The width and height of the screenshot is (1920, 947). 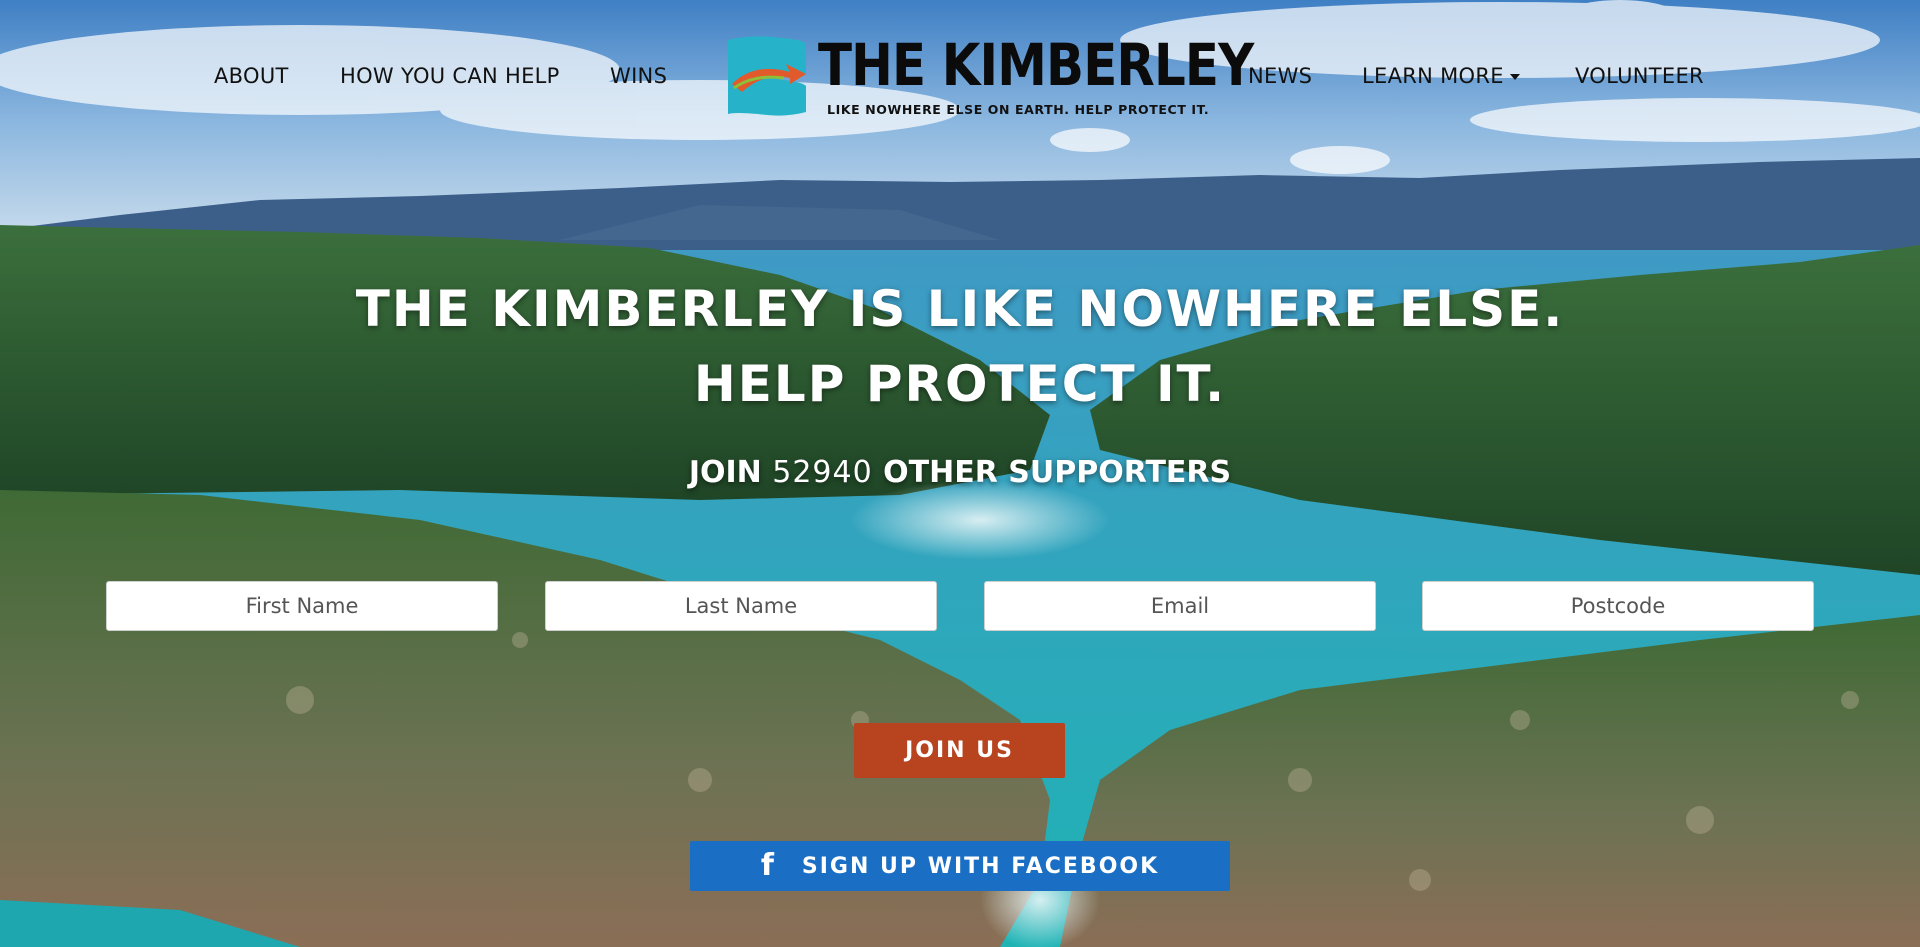 I want to click on join-us-button: JOIN US, so click(x=959, y=750).